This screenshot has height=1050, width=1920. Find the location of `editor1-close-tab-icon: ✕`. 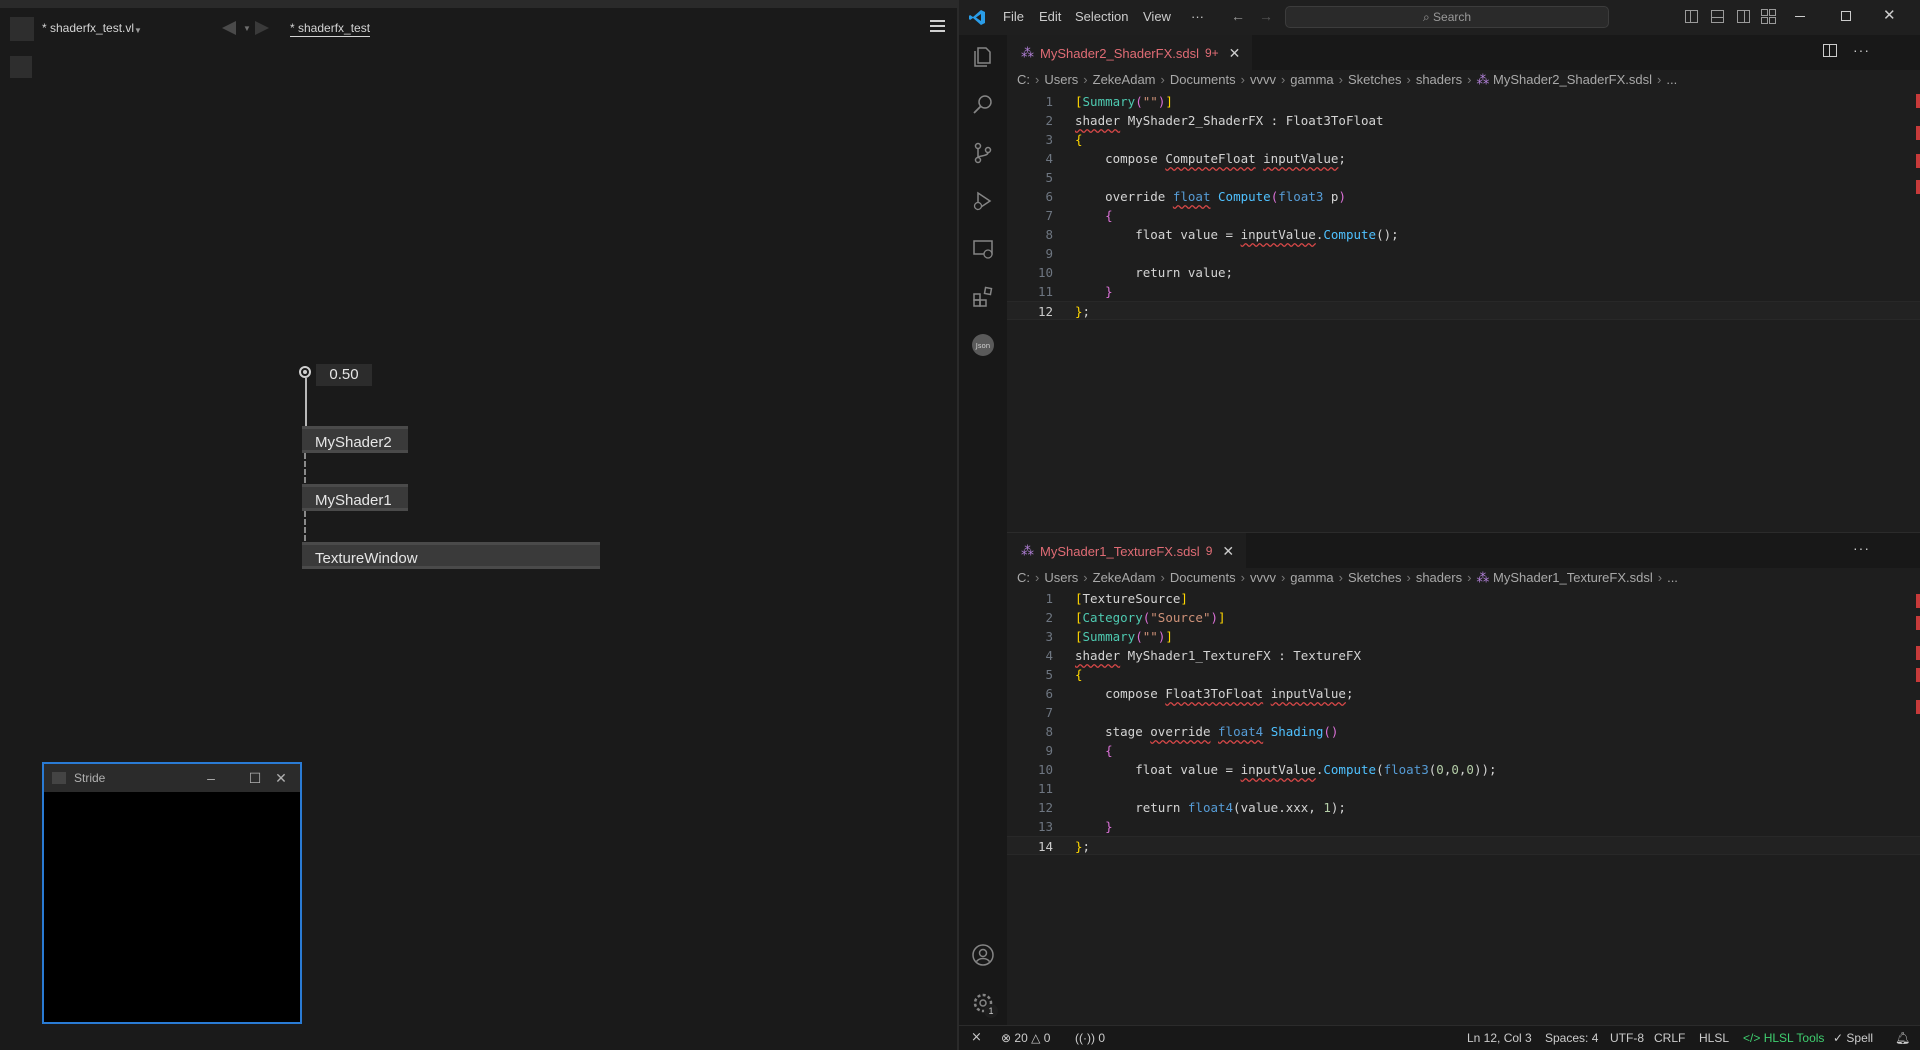

editor1-close-tab-icon: ✕ is located at coordinates (1235, 53).